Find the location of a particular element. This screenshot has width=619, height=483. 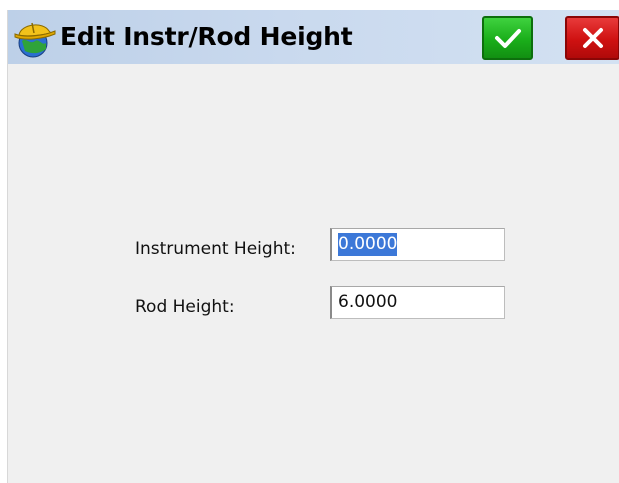

rod-height-input: 6.0000 is located at coordinates (417, 302).